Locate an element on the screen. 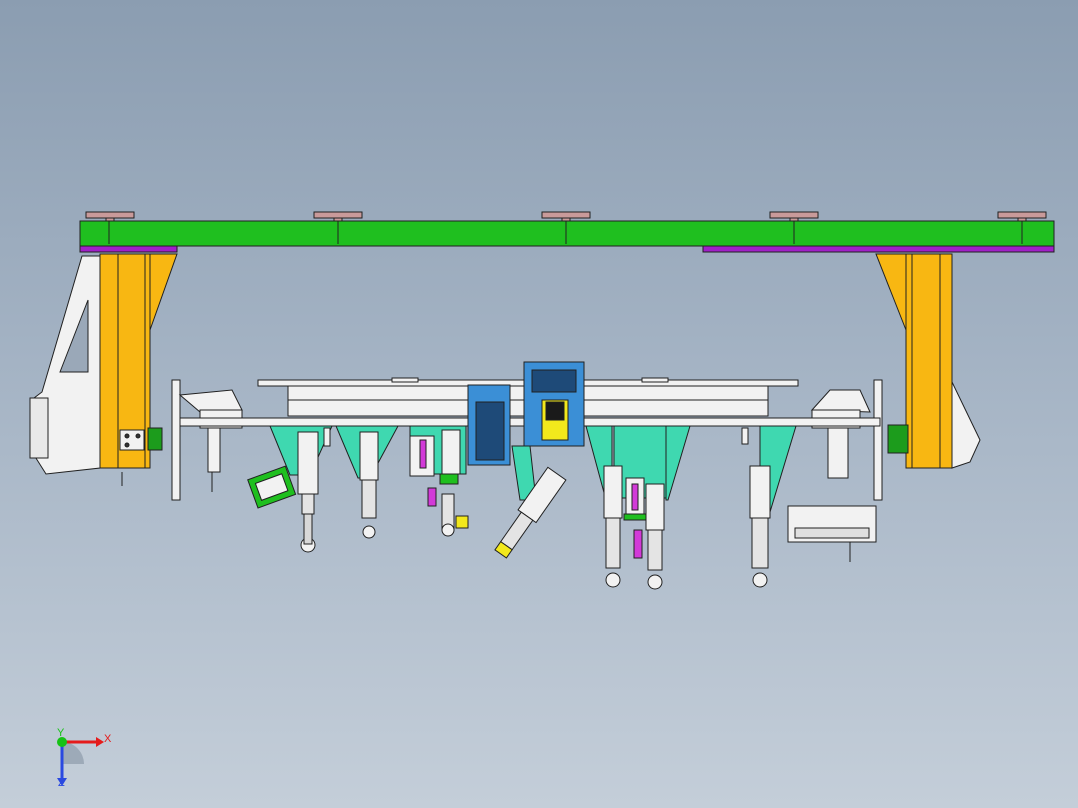 The height and width of the screenshot is (808, 1078). left-support-plate is located at coordinates (65, 365).